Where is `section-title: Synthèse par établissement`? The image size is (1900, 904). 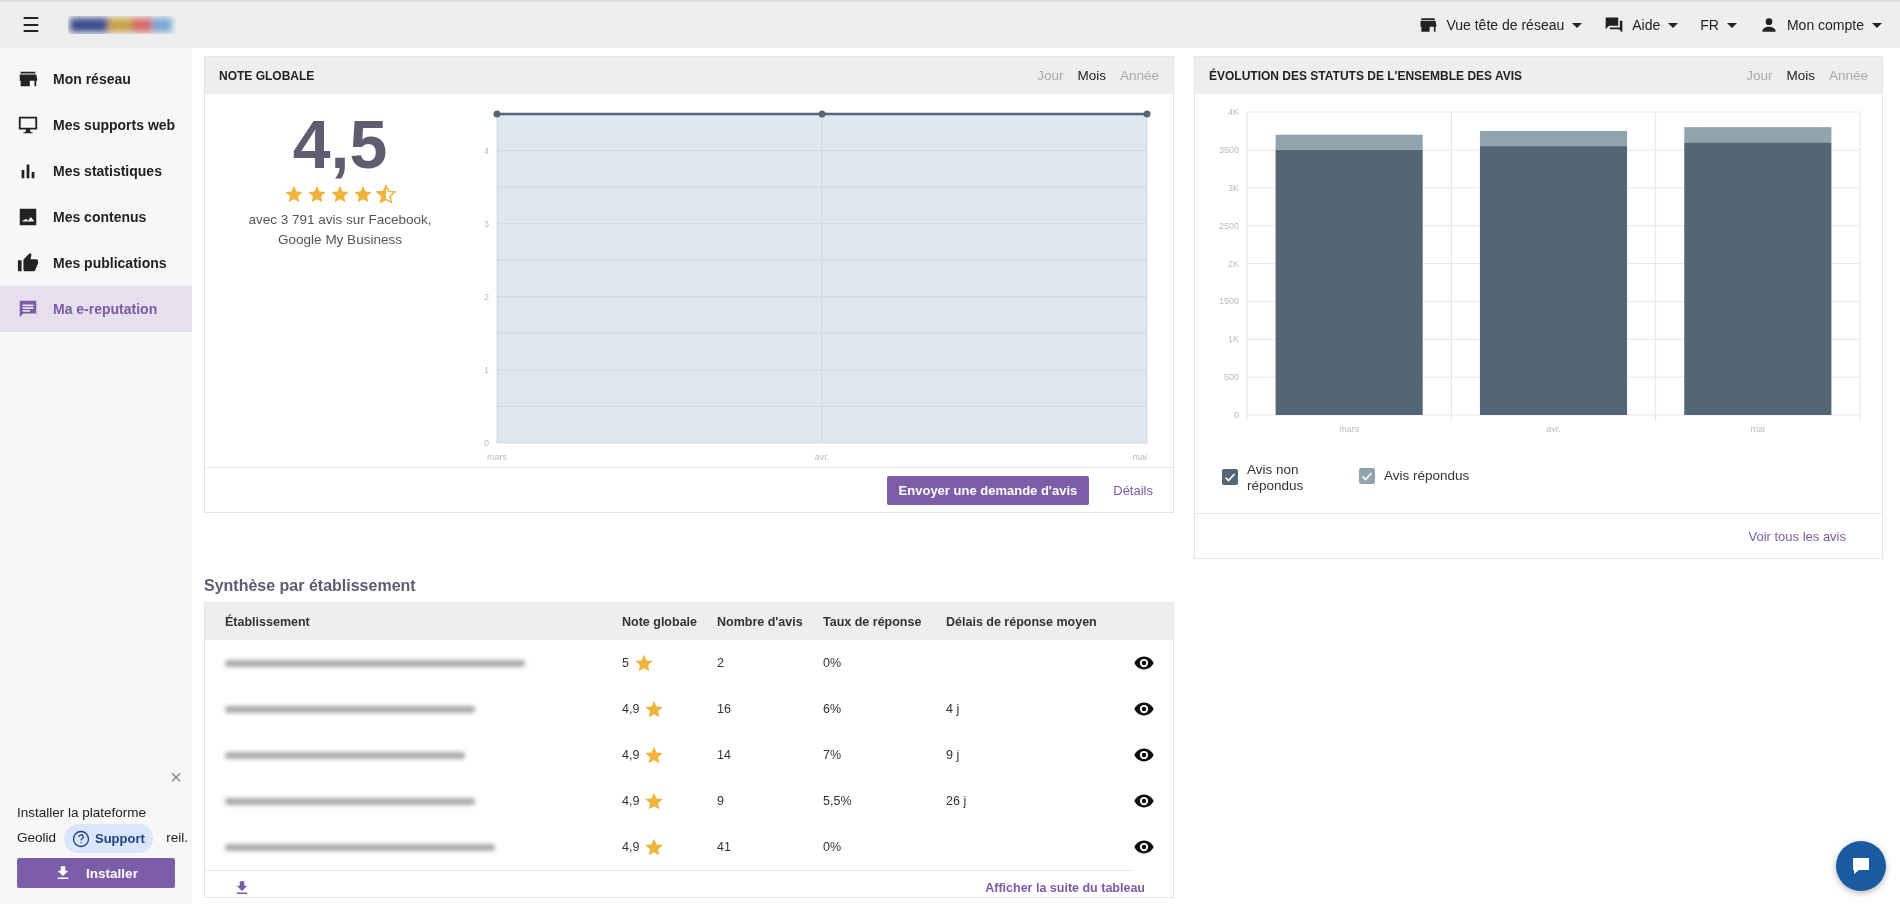
section-title: Synthèse par établissement is located at coordinates (310, 586).